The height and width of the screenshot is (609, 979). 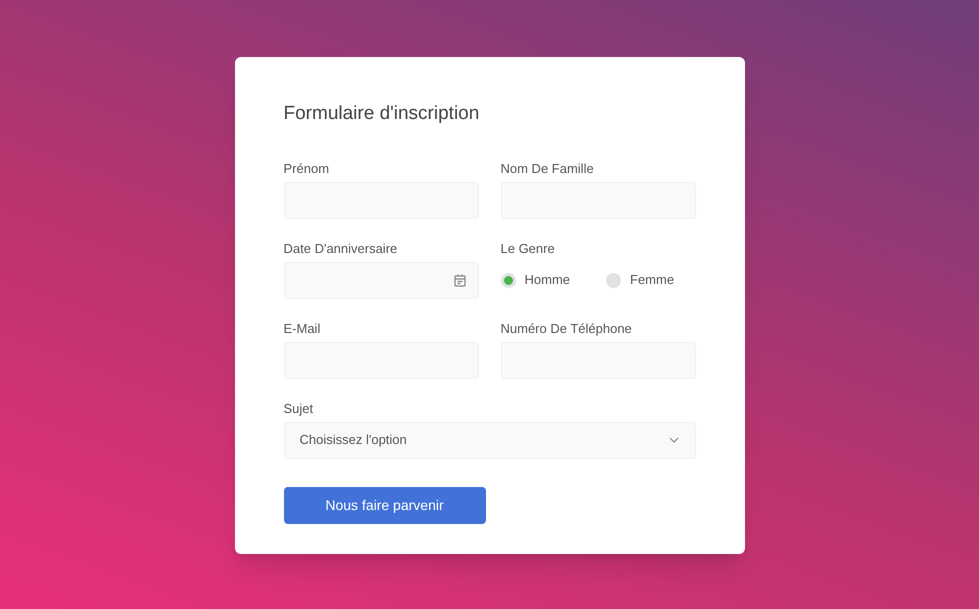 I want to click on field-label: Numéro De Téléphone, so click(x=566, y=328).